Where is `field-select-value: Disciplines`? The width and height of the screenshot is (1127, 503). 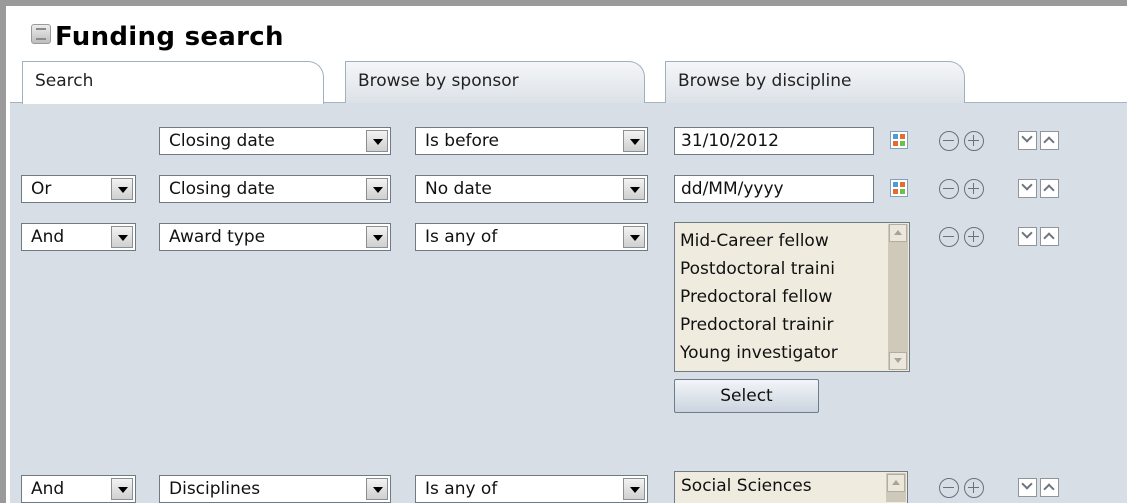 field-select-value: Disciplines is located at coordinates (215, 489).